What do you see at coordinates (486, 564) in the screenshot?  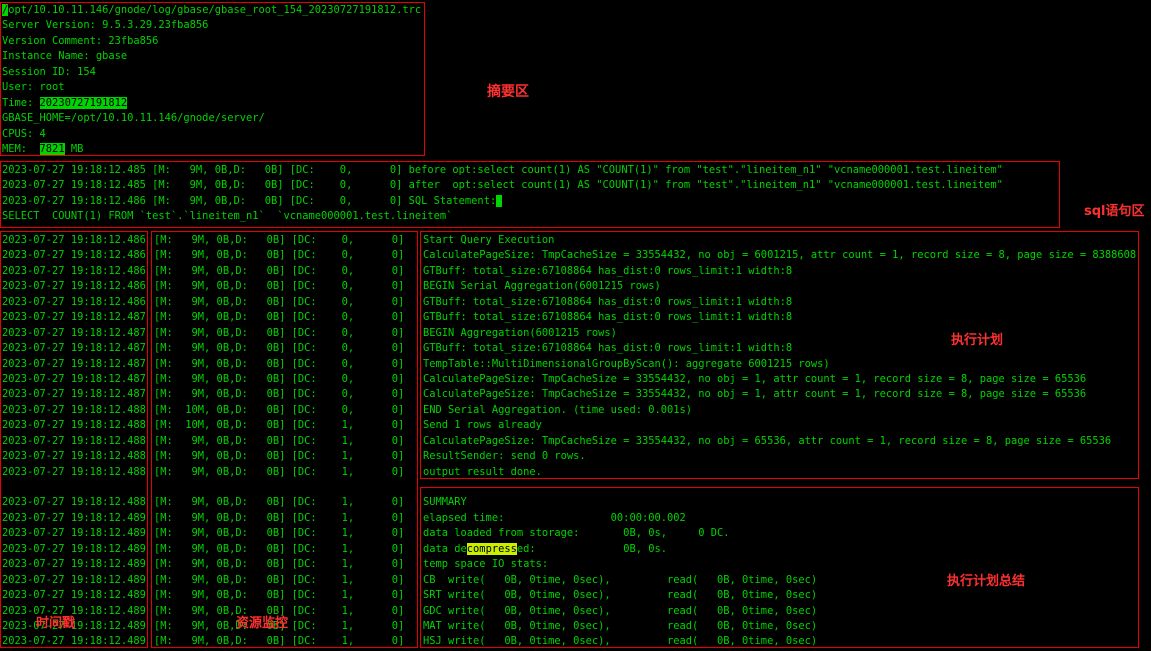 I see `log-message: temp space IO stats:` at bounding box center [486, 564].